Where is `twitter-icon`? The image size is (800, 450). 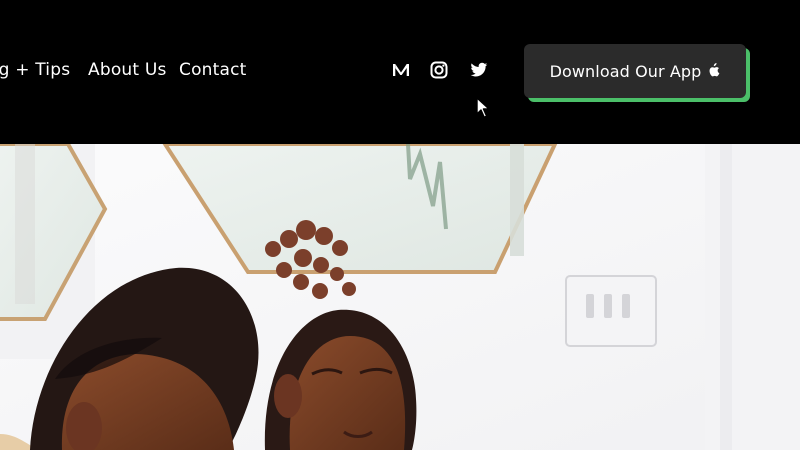
twitter-icon is located at coordinates (479, 70).